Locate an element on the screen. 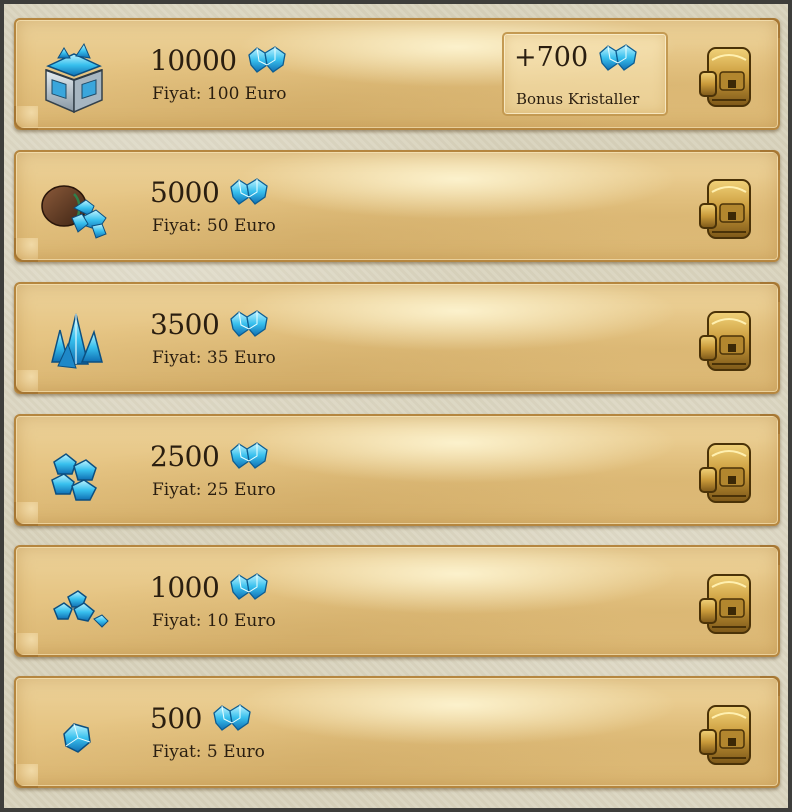  crystal-sack-icon is located at coordinates (74, 212).